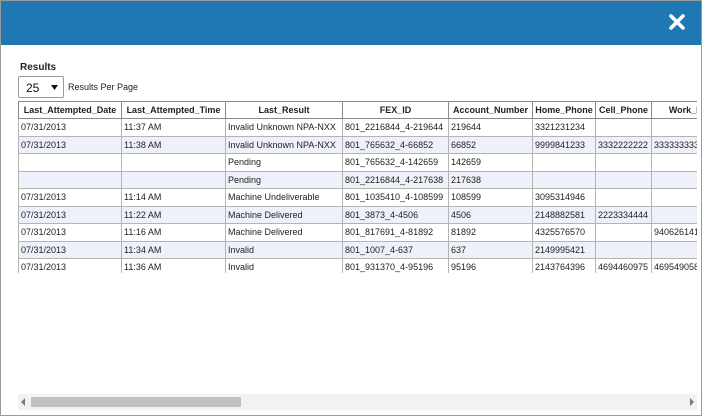  What do you see at coordinates (284, 110) in the screenshot?
I see `column-header: Last_Result` at bounding box center [284, 110].